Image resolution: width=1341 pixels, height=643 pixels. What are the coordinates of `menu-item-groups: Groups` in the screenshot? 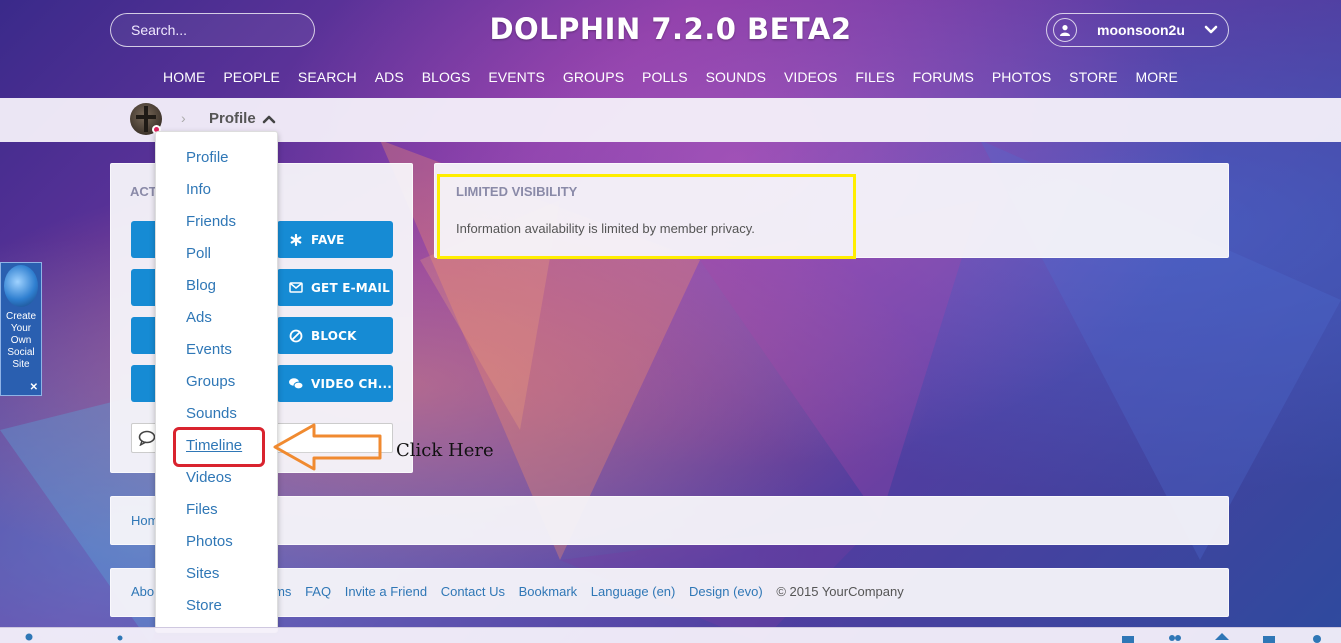 It's located at (216, 388).